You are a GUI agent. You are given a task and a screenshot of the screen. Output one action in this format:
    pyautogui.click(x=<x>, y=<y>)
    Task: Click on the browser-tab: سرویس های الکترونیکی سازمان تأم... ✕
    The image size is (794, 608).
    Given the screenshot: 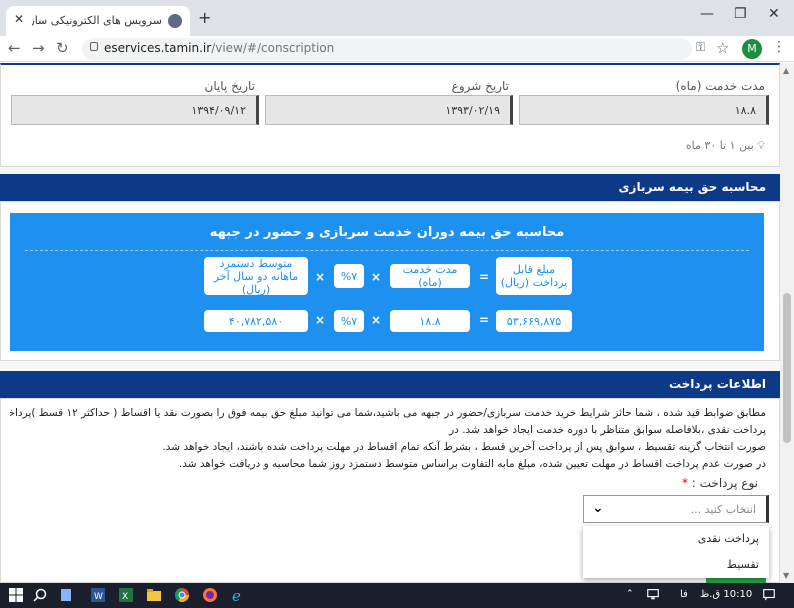 What is the action you would take?
    pyautogui.click(x=98, y=21)
    